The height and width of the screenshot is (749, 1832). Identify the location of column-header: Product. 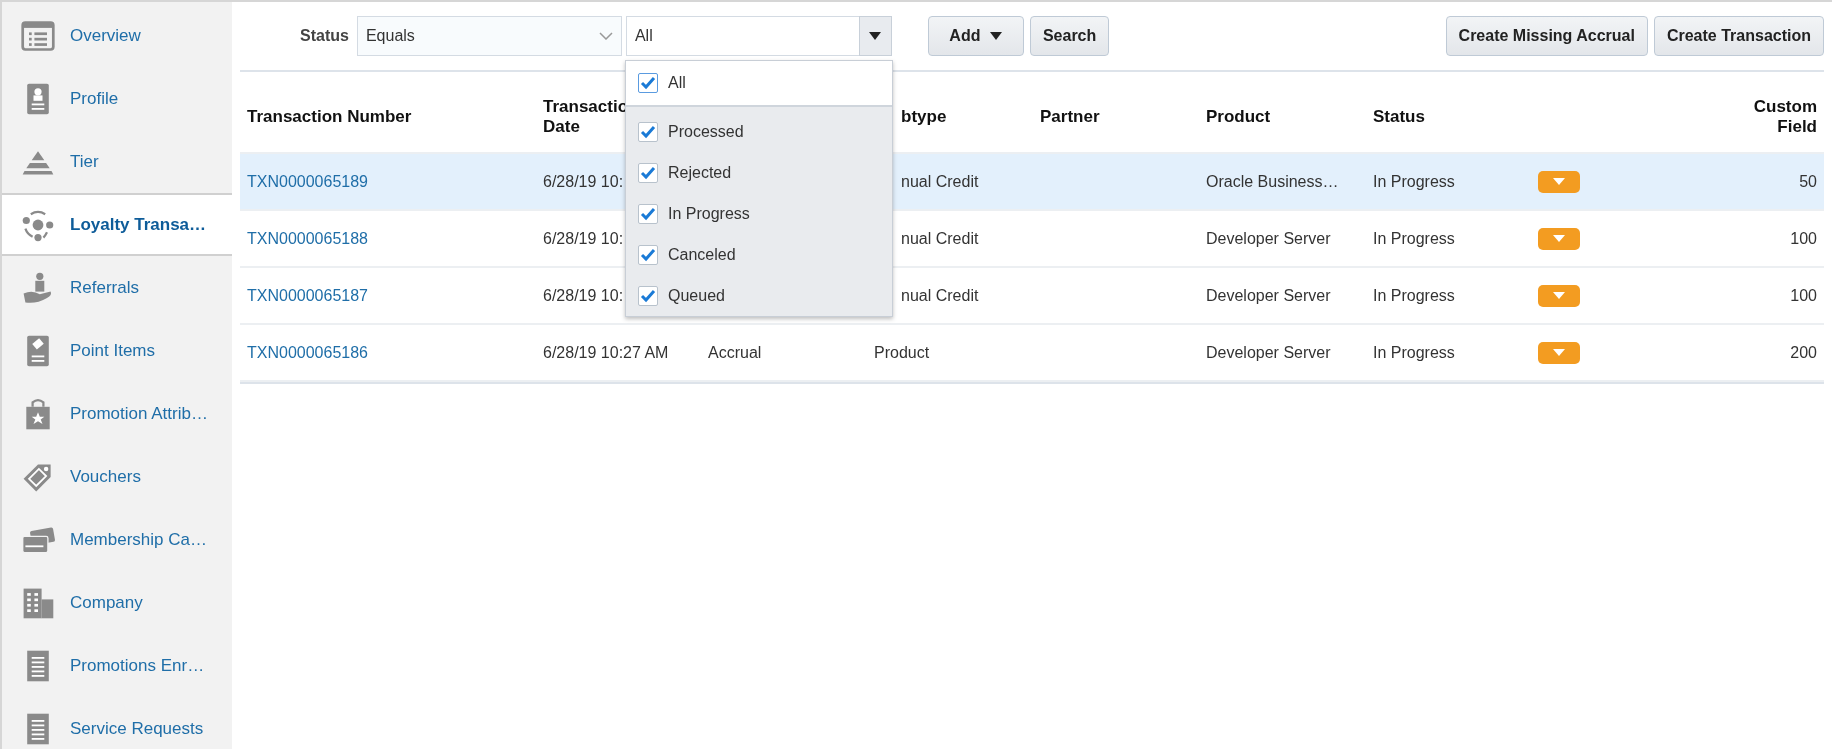
(1238, 116).